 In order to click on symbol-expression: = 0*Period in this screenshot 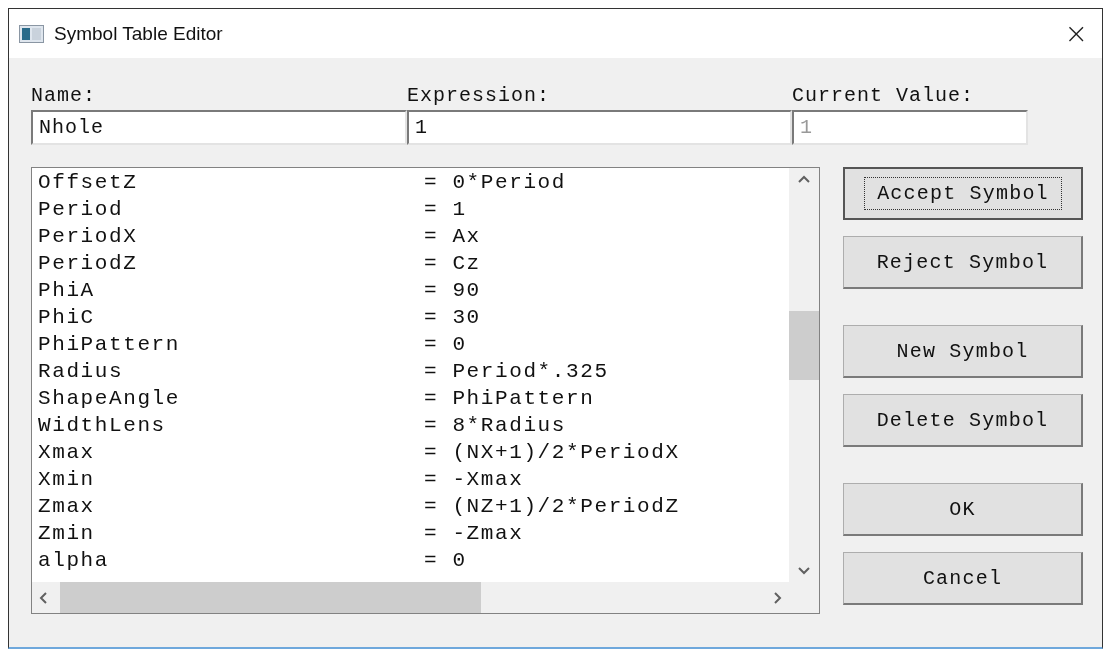, I will do `click(495, 182)`.